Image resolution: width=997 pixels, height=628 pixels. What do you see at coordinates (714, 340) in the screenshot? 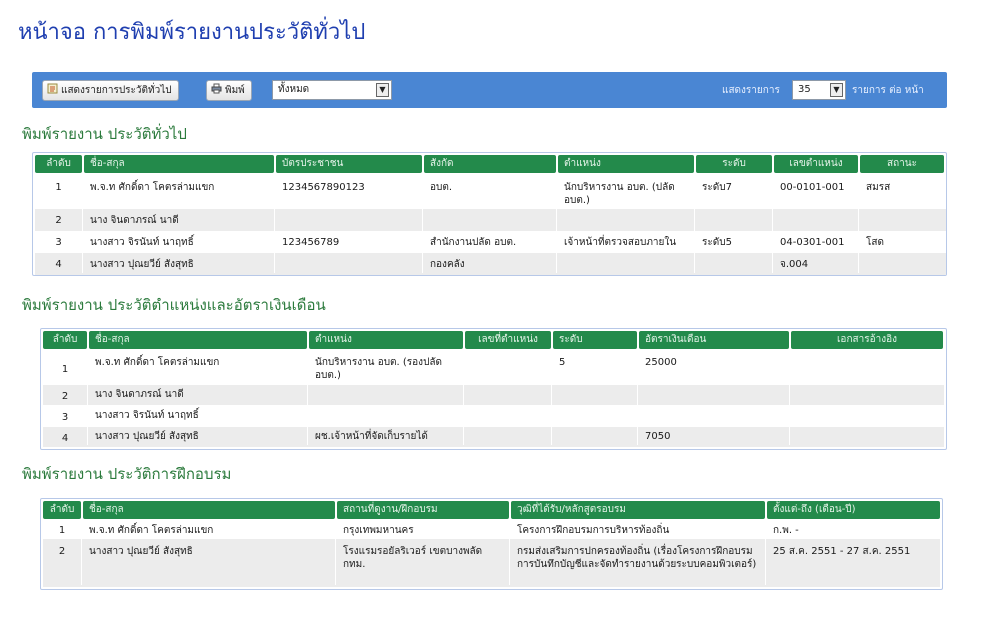
I see `col-header: อัตราเงินเดือน` at bounding box center [714, 340].